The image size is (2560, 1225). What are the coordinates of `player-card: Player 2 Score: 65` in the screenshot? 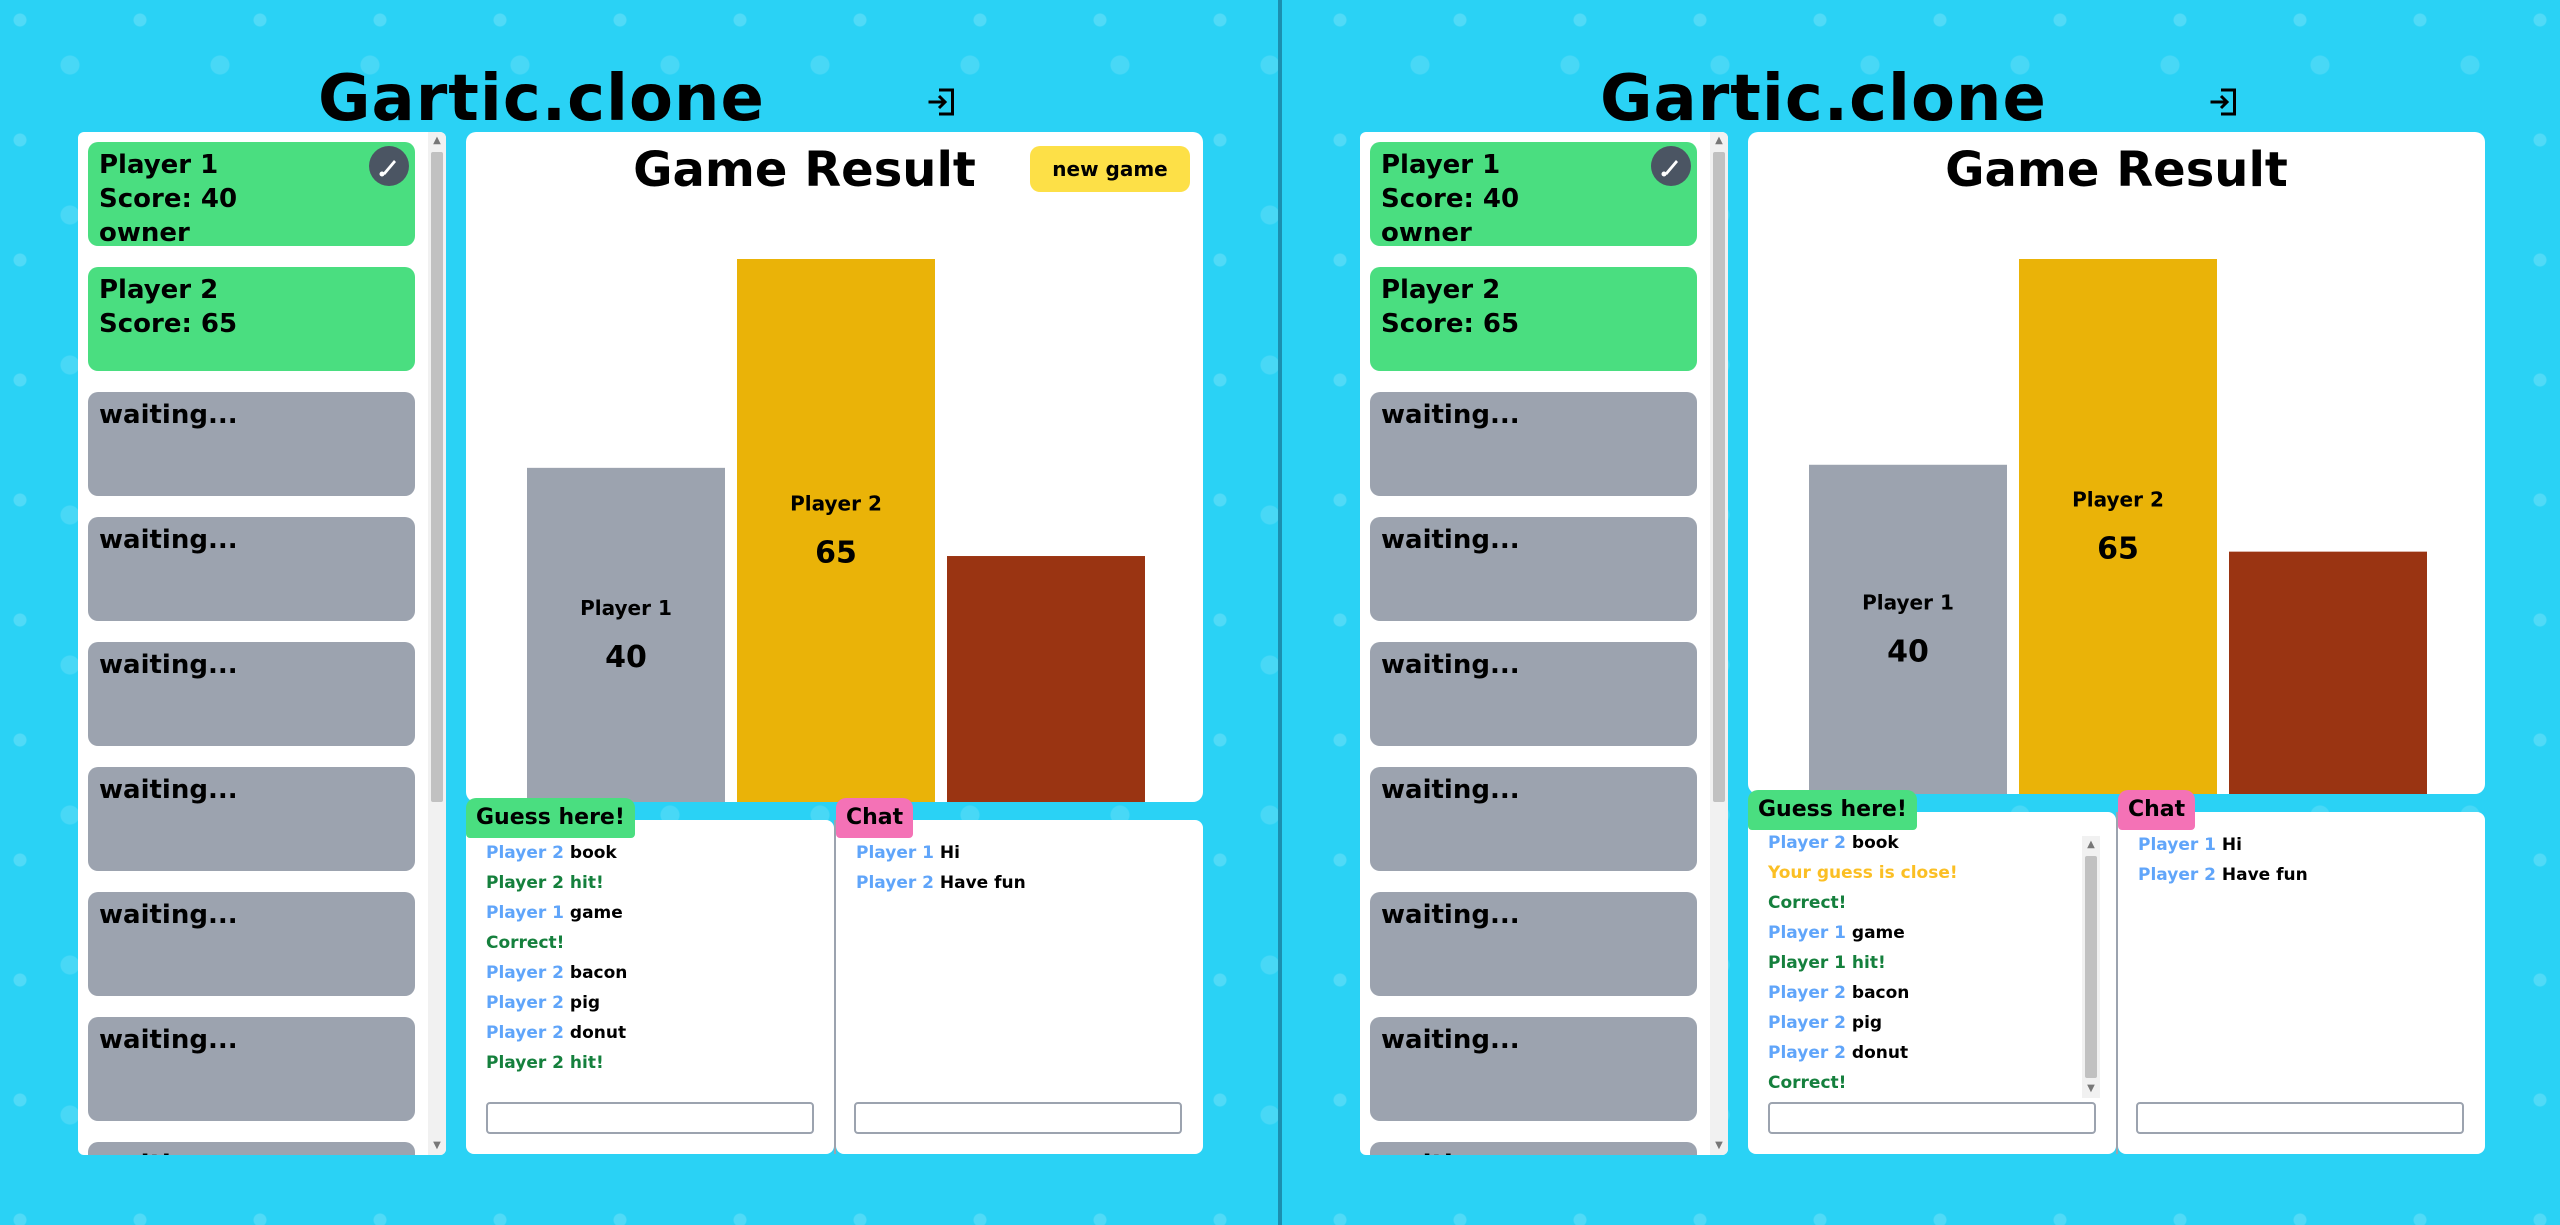 It's located at (251, 319).